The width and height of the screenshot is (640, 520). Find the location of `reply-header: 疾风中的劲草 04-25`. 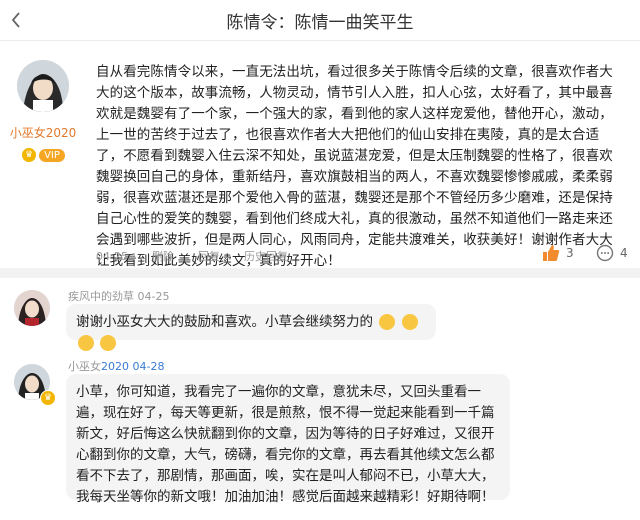

reply-header: 疾风中的劲草 04-25 is located at coordinates (118, 296).